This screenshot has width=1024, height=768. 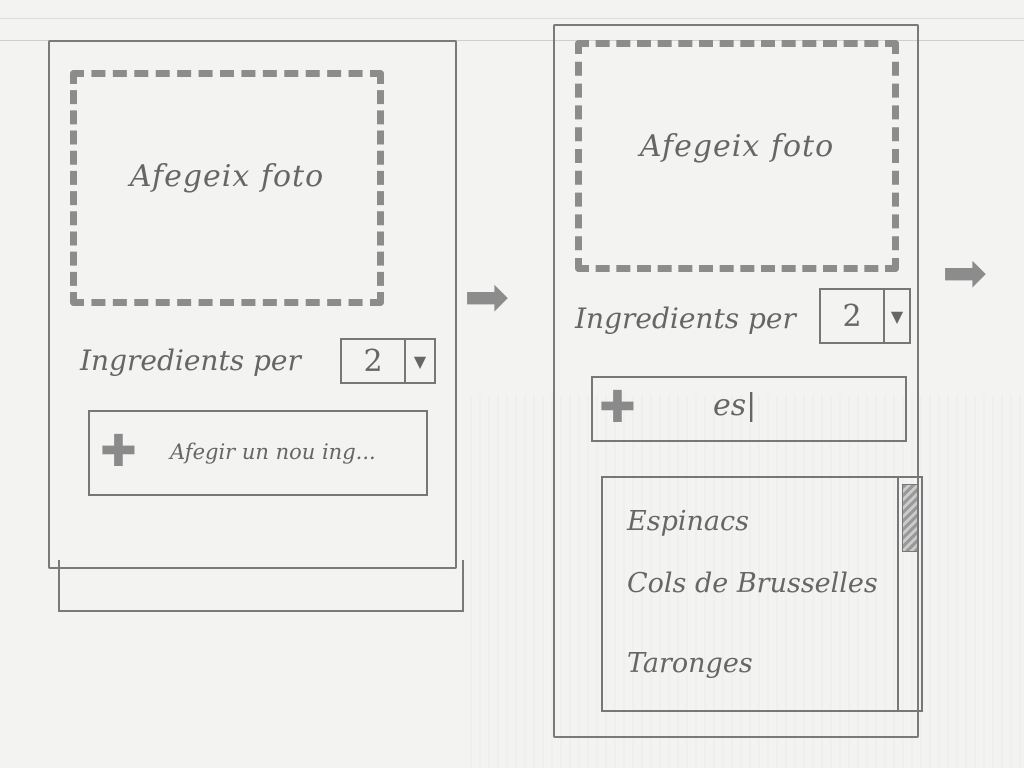 I want to click on add-ingredient-field: ✚ es|, so click(x=749, y=409).